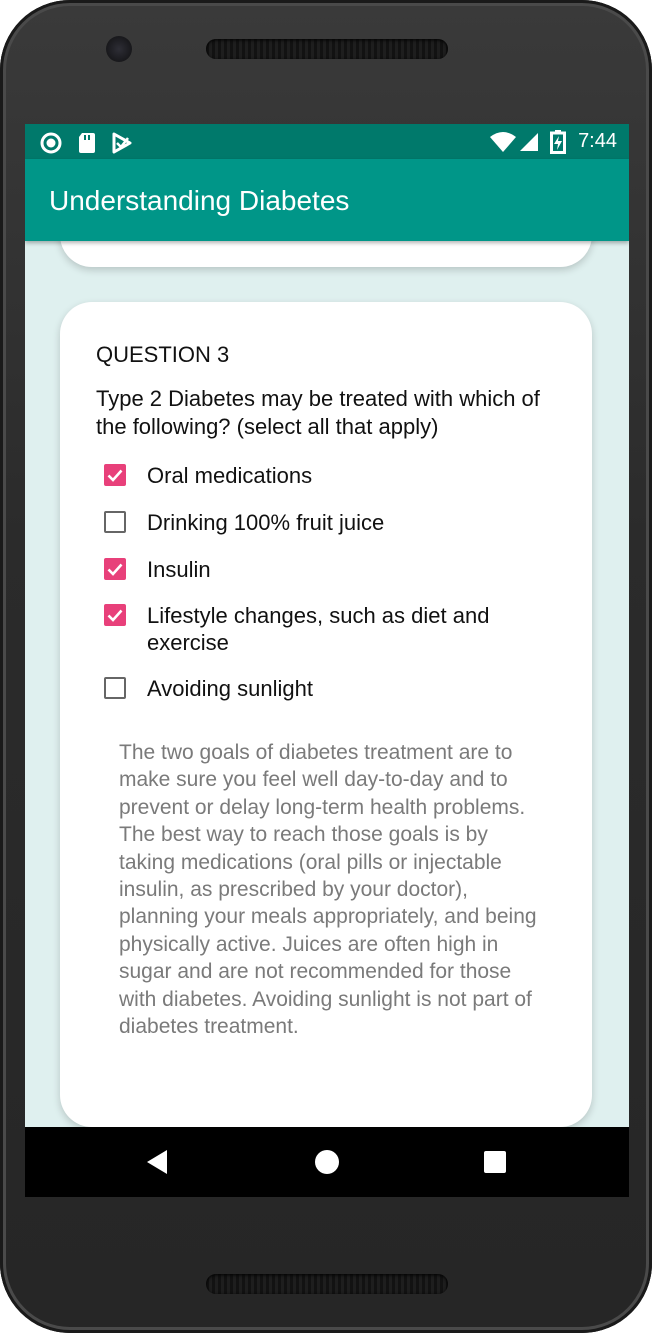 Image resolution: width=652 pixels, height=1333 pixels. What do you see at coordinates (157, 1162) in the screenshot?
I see `back-icon` at bounding box center [157, 1162].